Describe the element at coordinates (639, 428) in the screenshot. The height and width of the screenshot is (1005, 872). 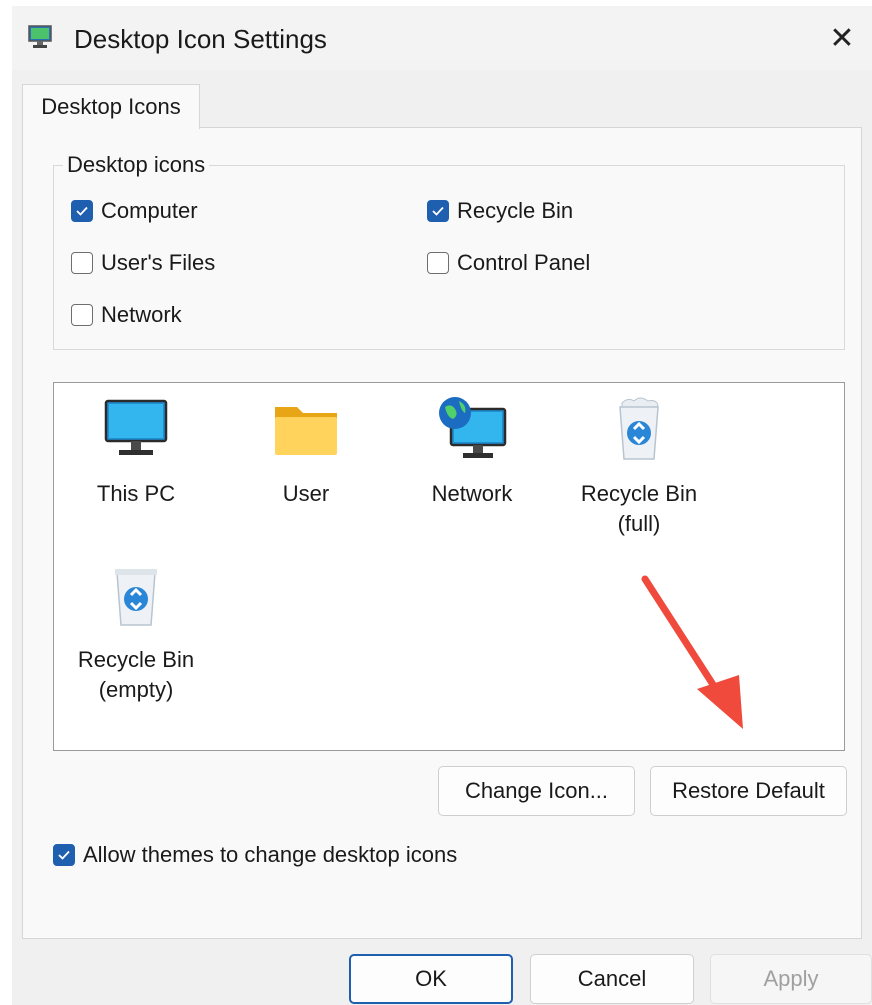
I see `recycle-bin-full-icon` at that location.